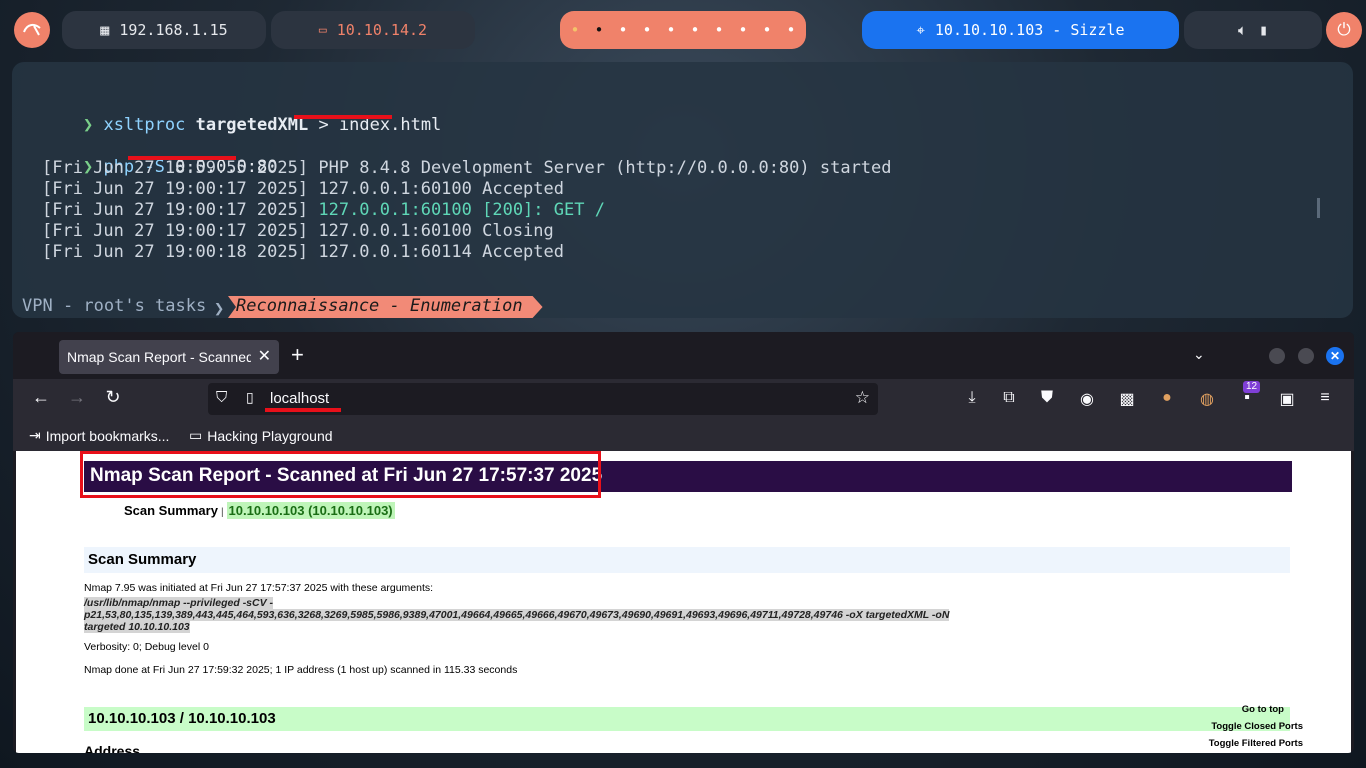 The image size is (1366, 768). I want to click on import-icon: ⇥, so click(35, 435).